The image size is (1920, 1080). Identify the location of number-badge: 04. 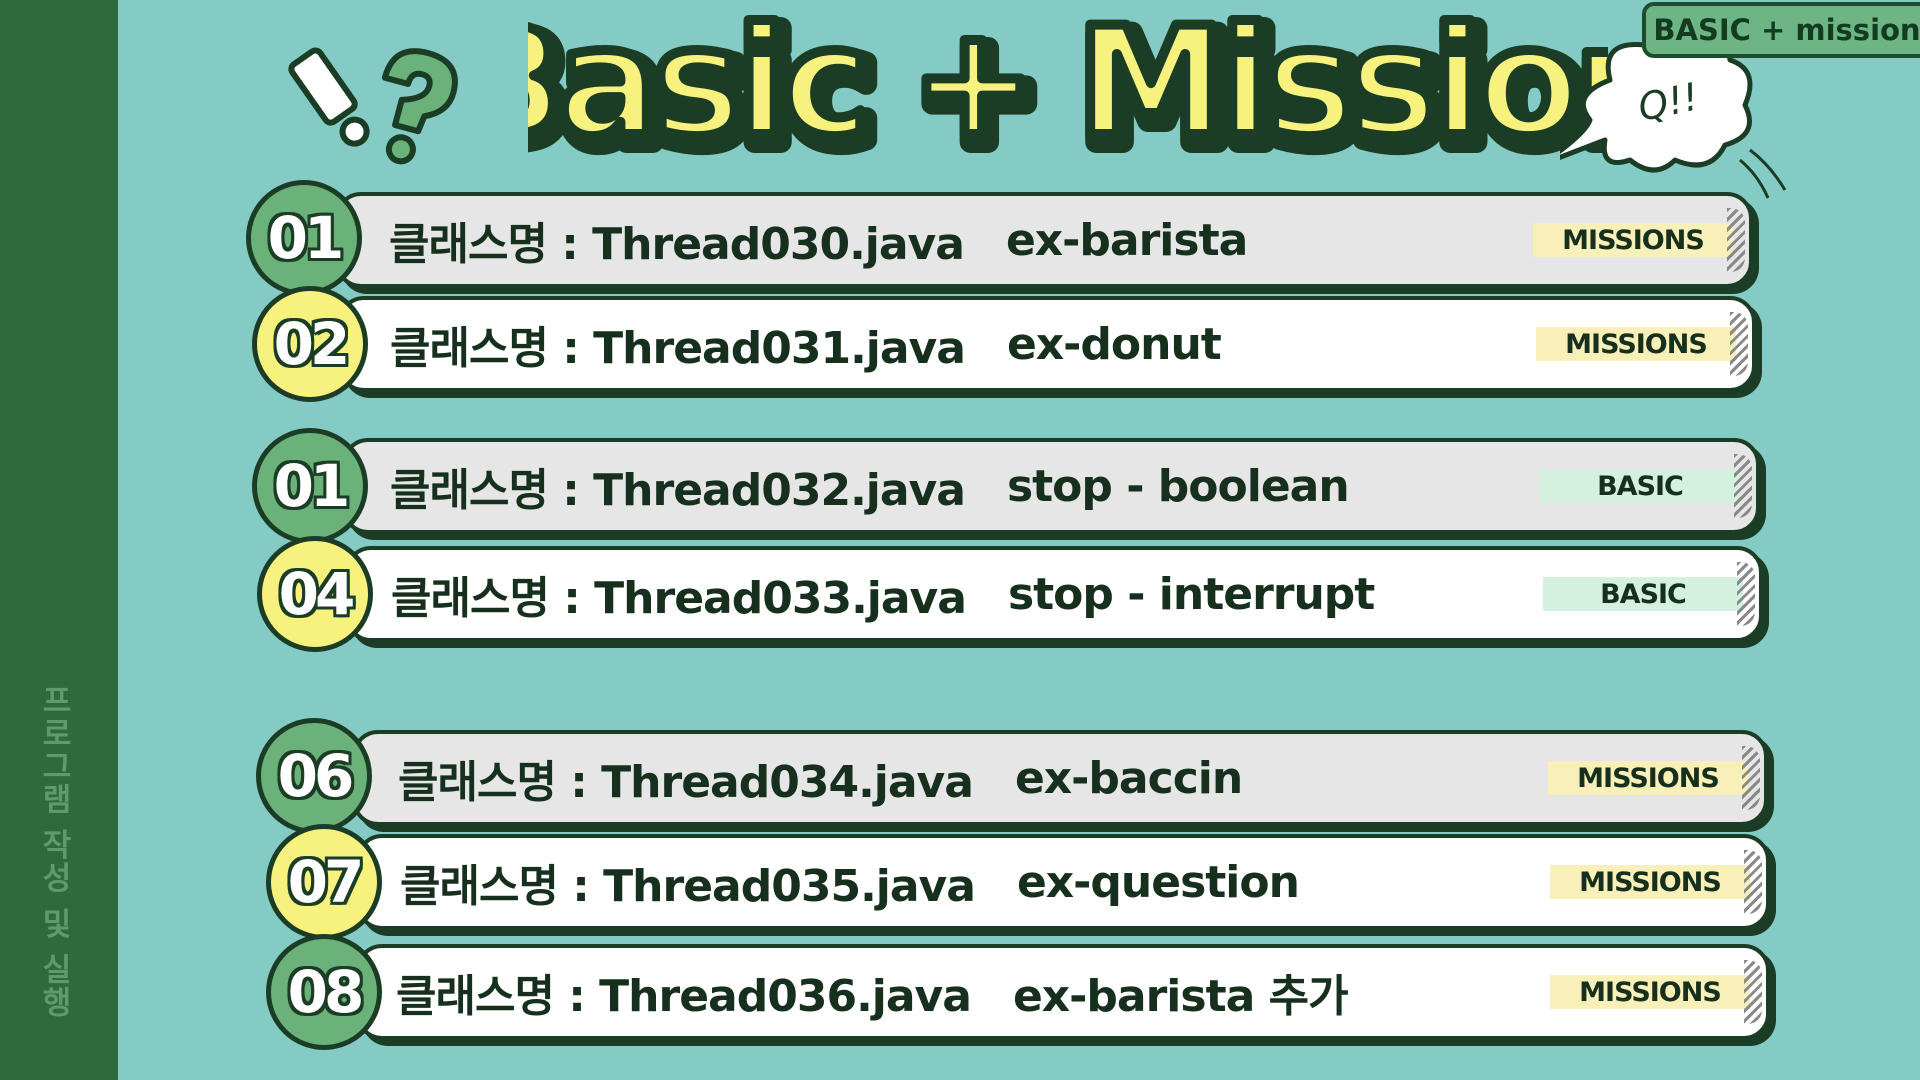
(315, 594).